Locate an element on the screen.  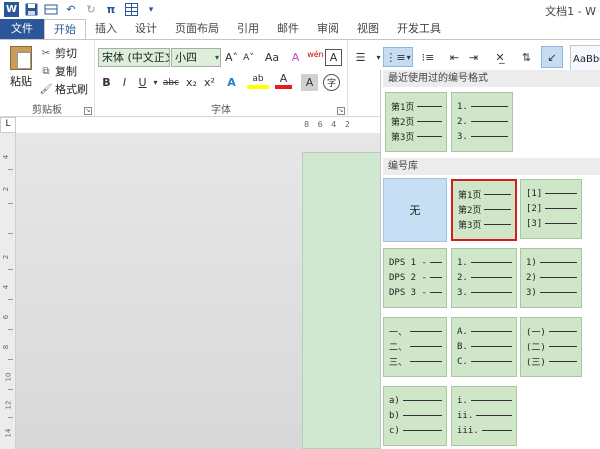
decrease-indent-icon: ⇤ is located at coordinates (454, 57).